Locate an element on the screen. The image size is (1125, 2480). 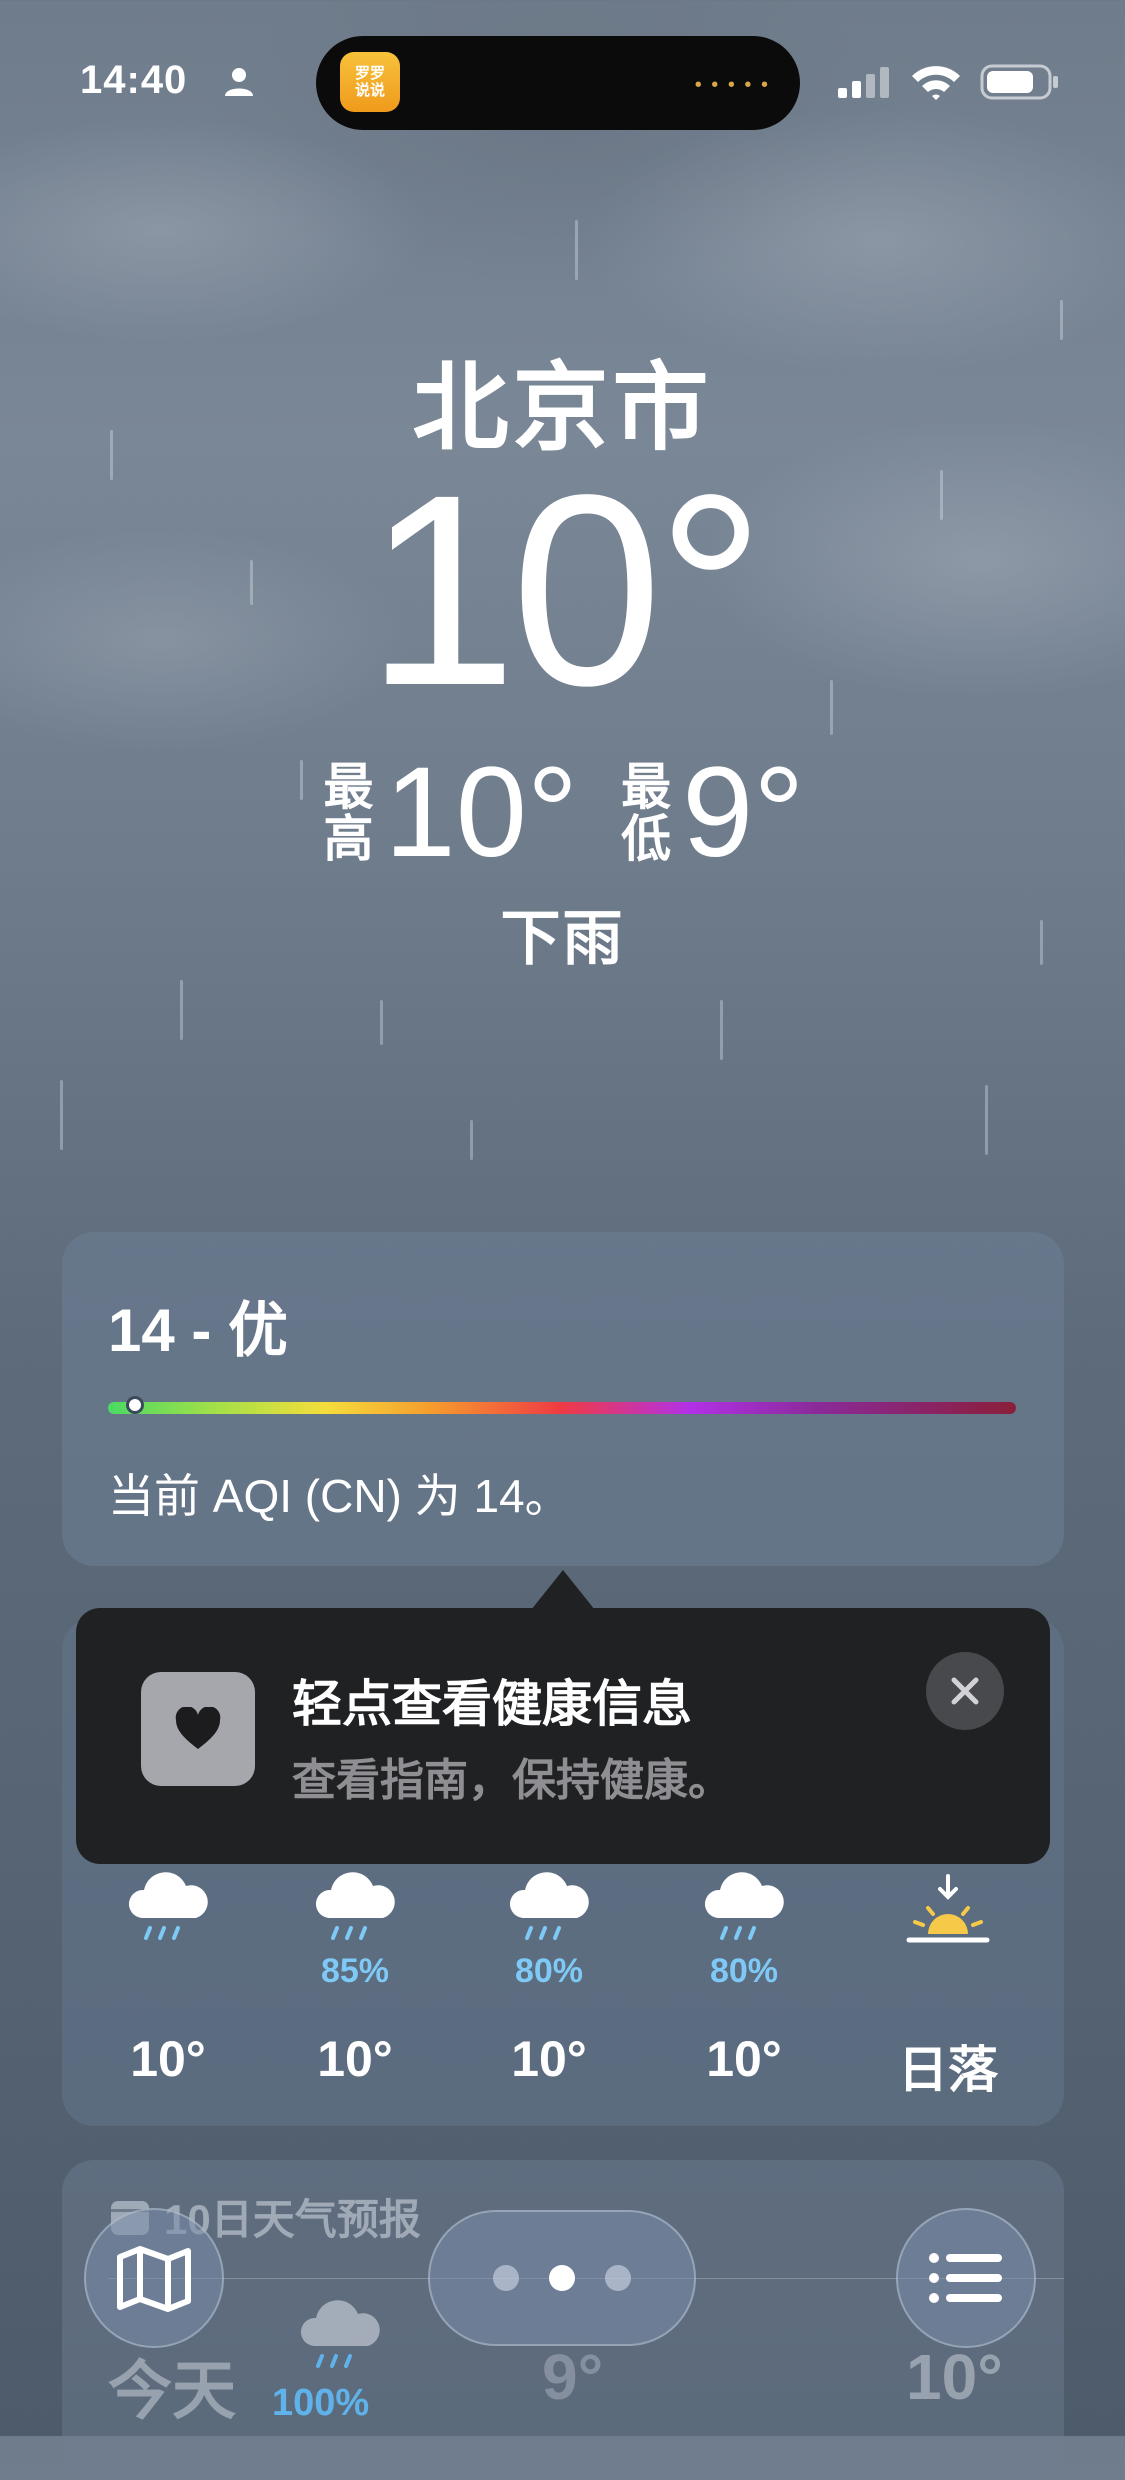
high-label: 最高 is located at coordinates (348, 813).